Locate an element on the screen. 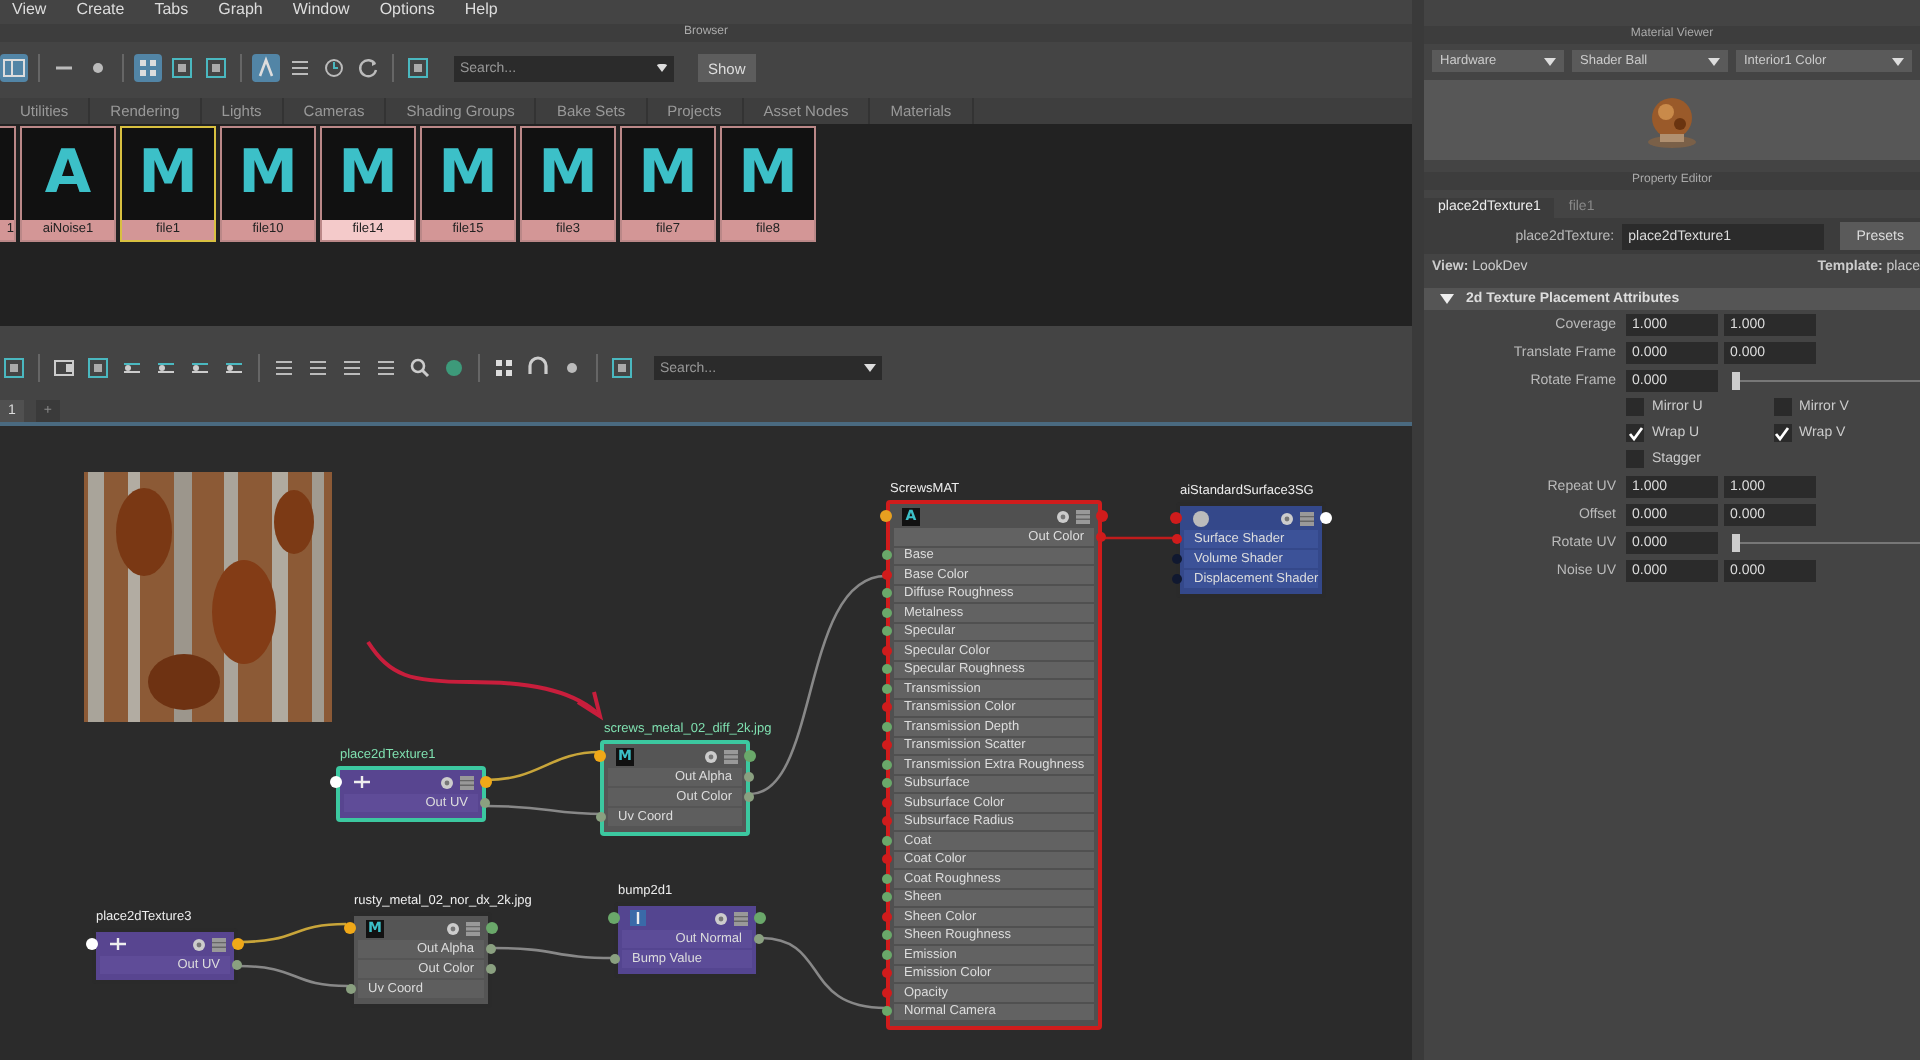  bump-icon is located at coordinates (638, 918).